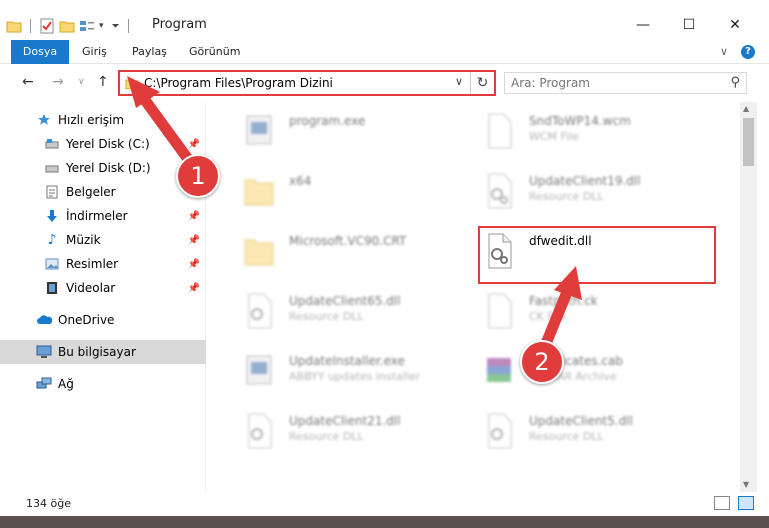 This screenshot has height=528, width=769. What do you see at coordinates (40, 52) in the screenshot?
I see `tab-file: Dosya` at bounding box center [40, 52].